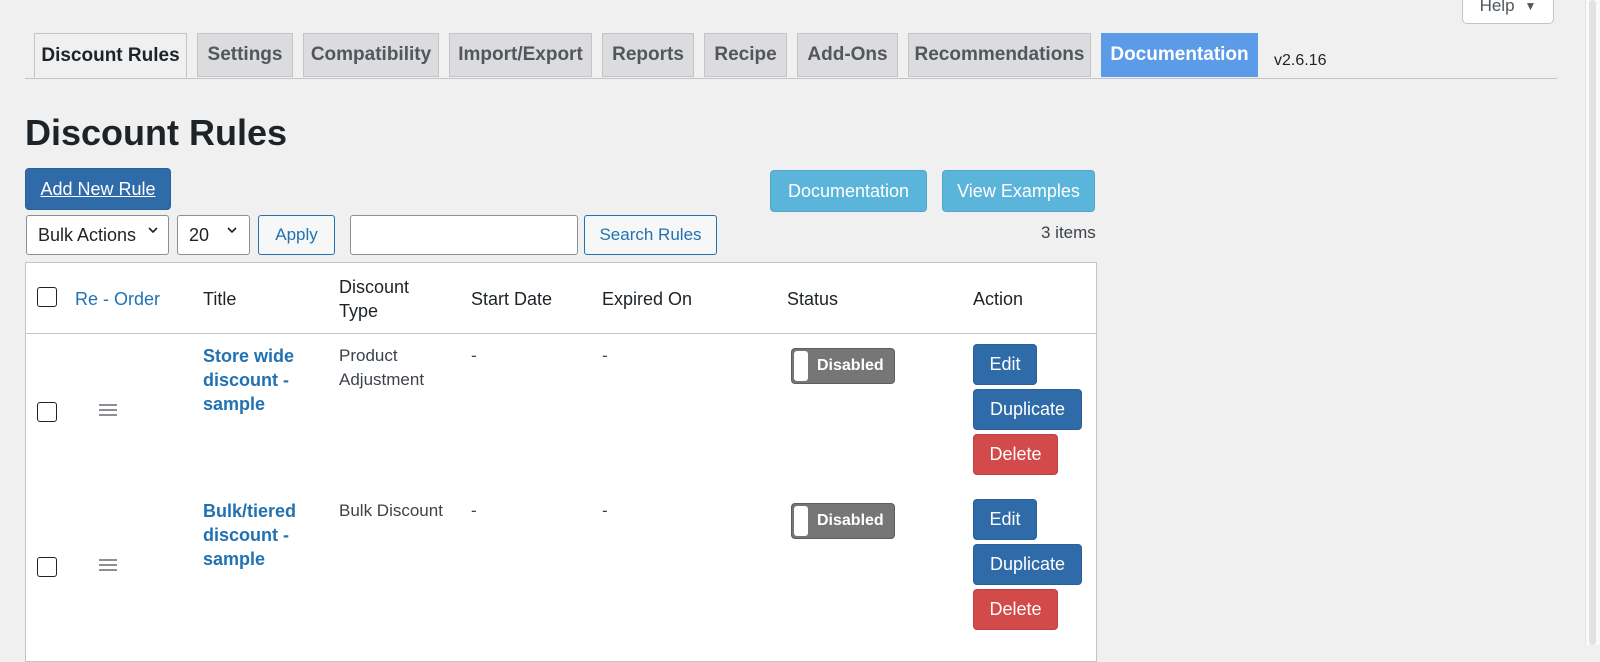  I want to click on discount-type: Bulk Discount, so click(391, 510).